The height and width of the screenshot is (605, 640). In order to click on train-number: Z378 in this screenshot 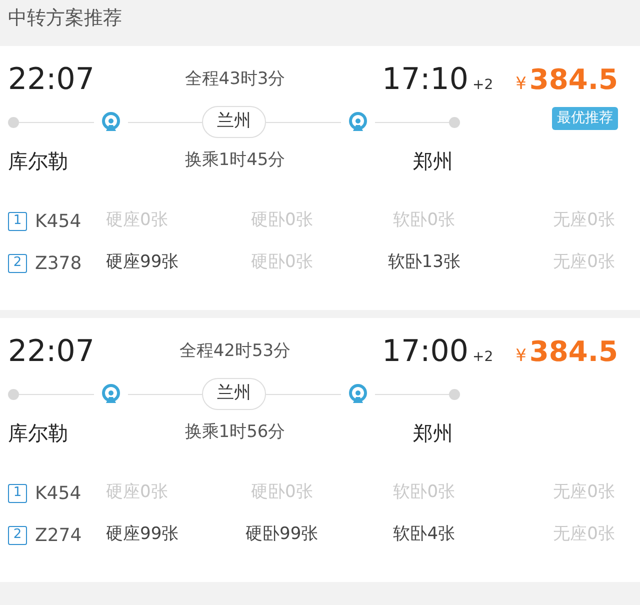, I will do `click(59, 264)`.